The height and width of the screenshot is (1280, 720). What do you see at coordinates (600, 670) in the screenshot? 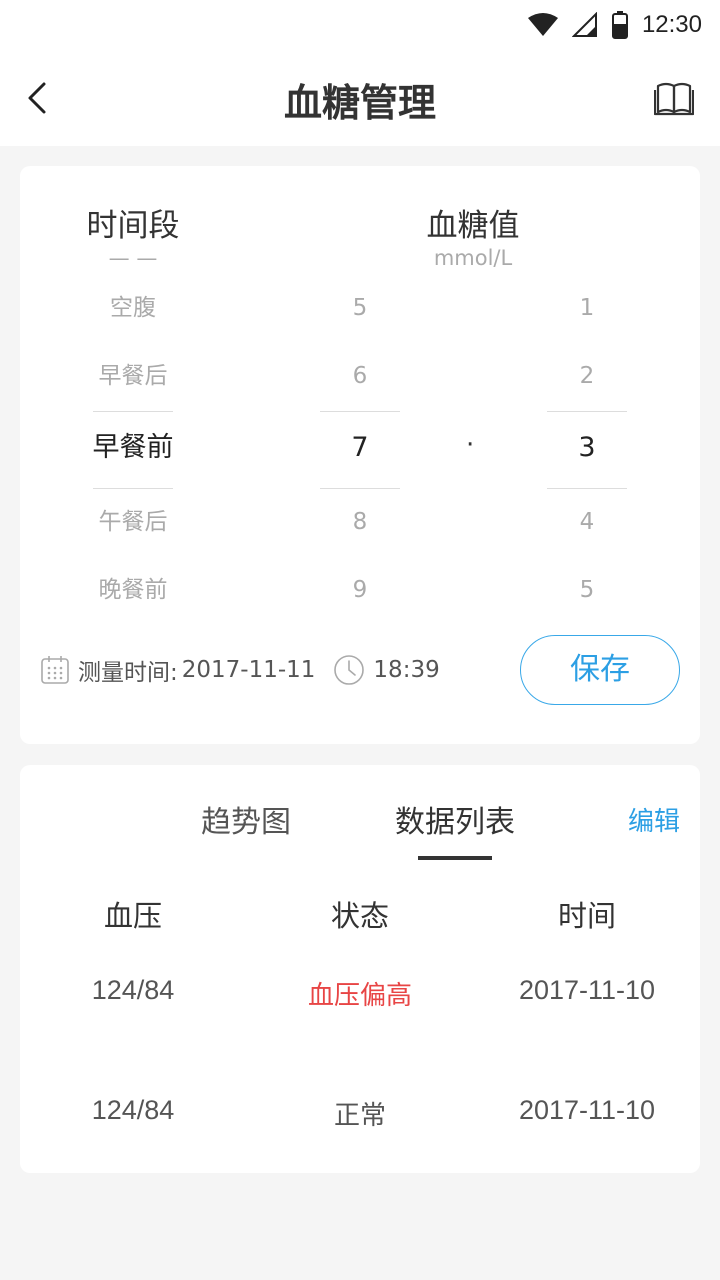
I see `save-button: 保存` at bounding box center [600, 670].